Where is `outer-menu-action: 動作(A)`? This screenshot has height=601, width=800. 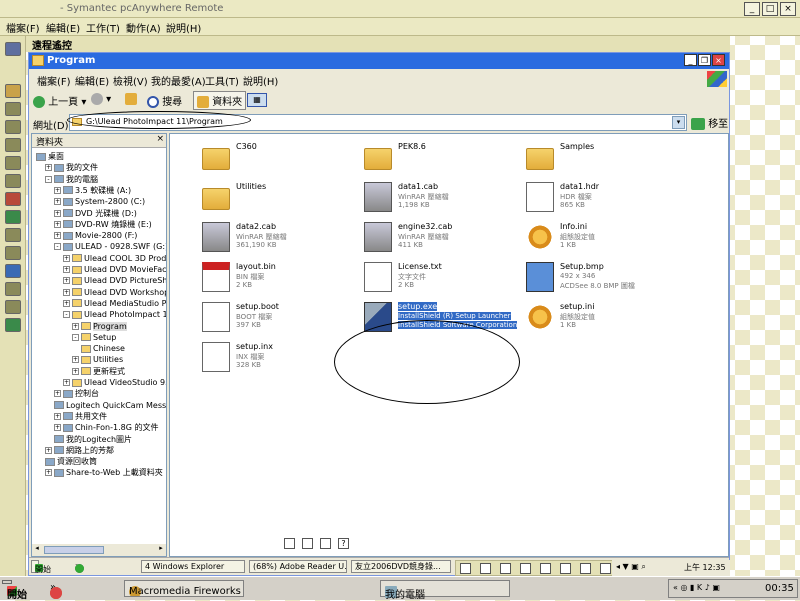 outer-menu-action: 動作(A) is located at coordinates (143, 27).